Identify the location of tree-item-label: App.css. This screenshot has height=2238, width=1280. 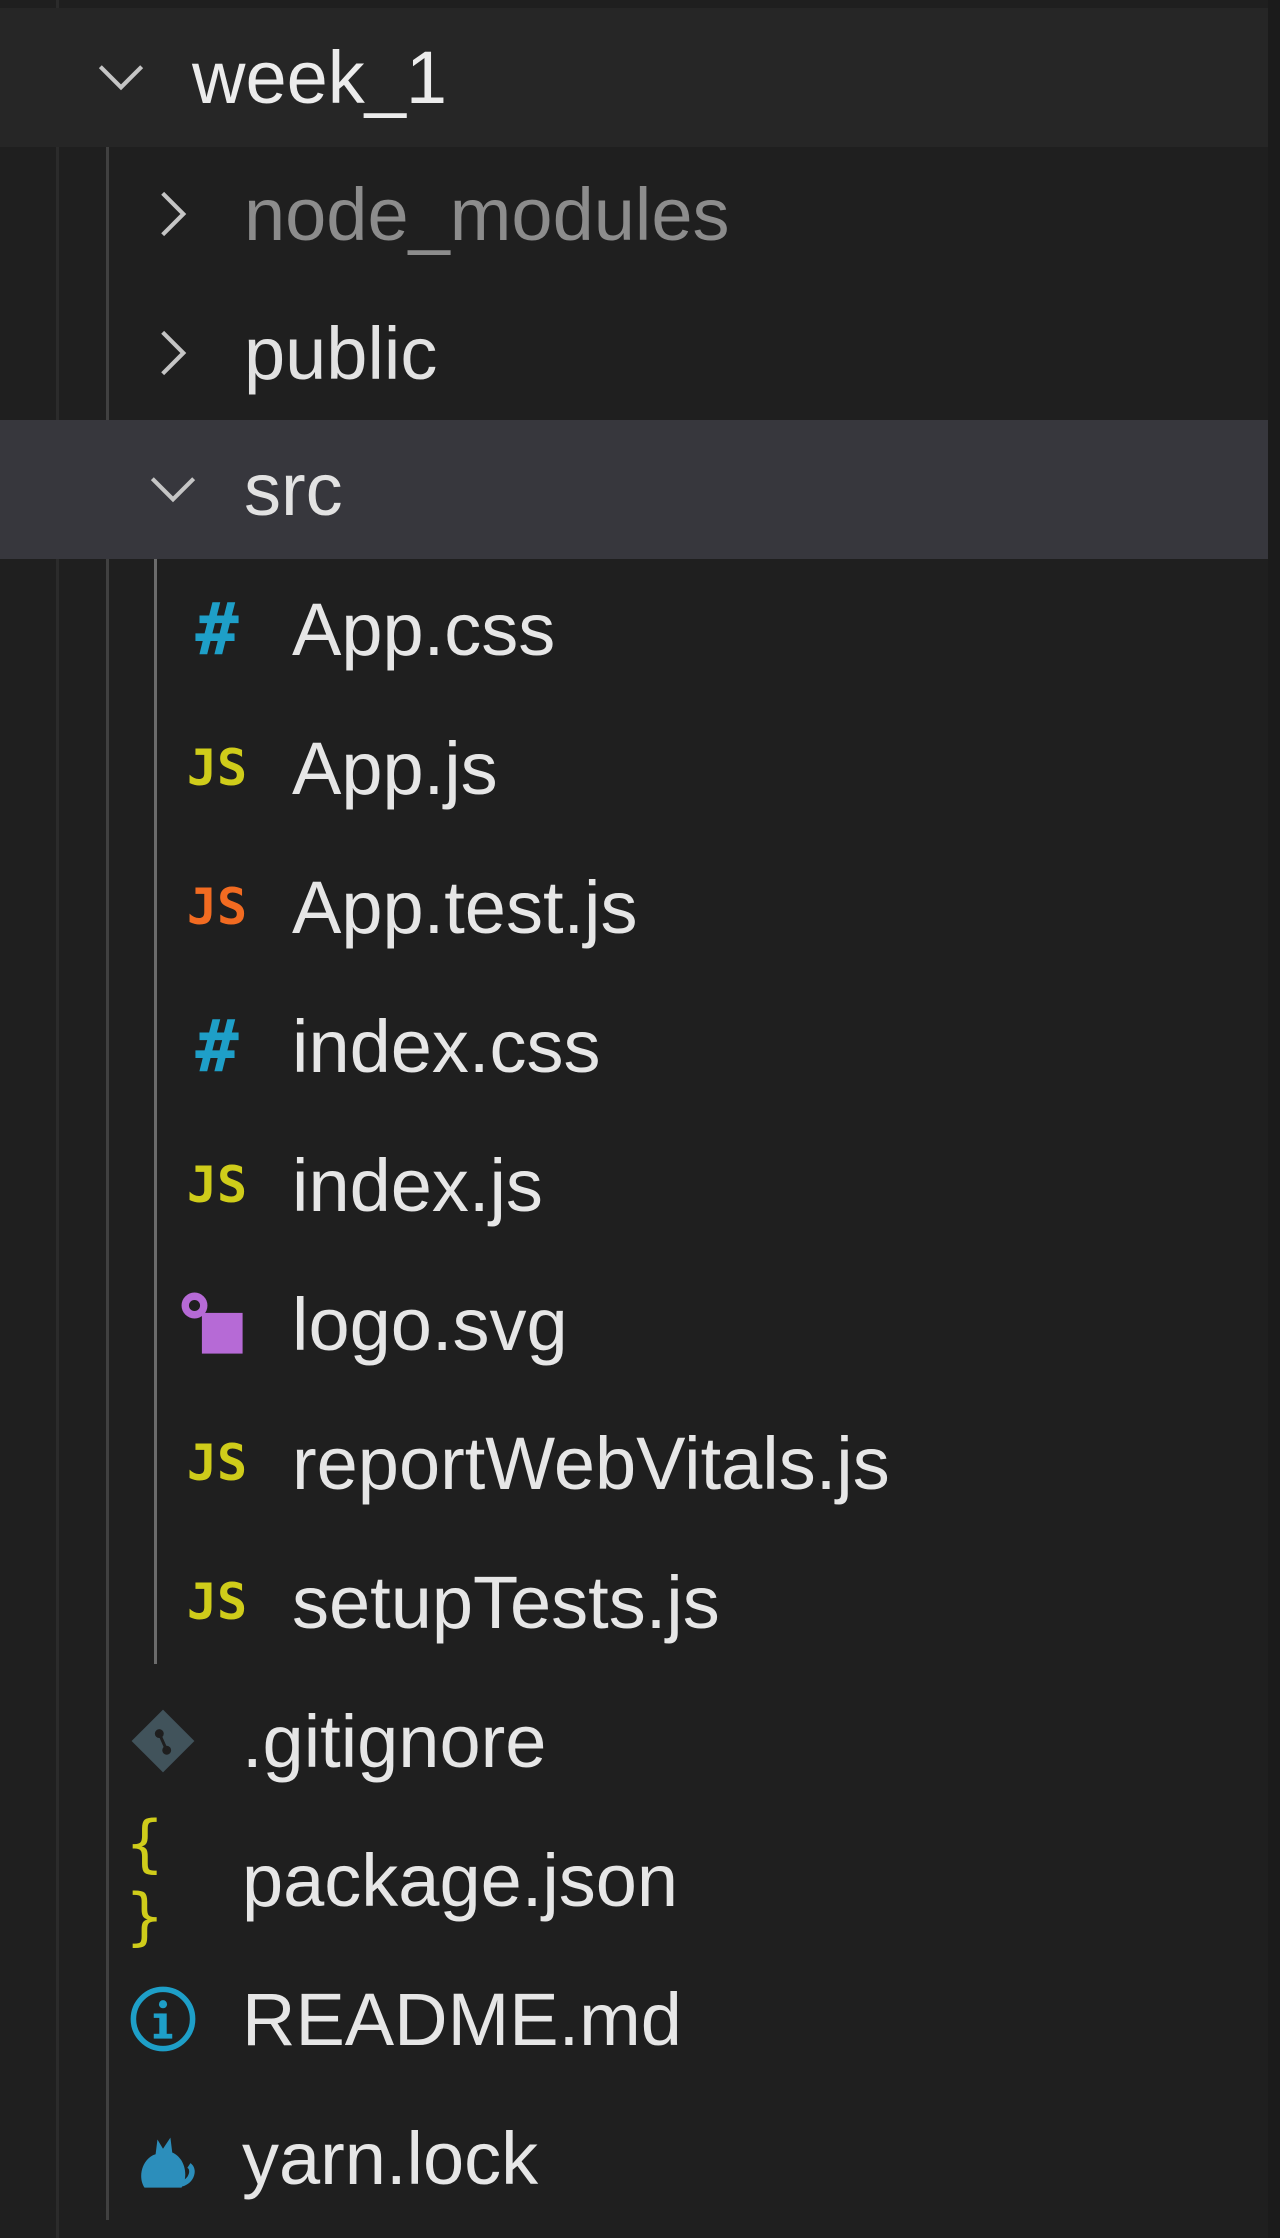
(424, 629).